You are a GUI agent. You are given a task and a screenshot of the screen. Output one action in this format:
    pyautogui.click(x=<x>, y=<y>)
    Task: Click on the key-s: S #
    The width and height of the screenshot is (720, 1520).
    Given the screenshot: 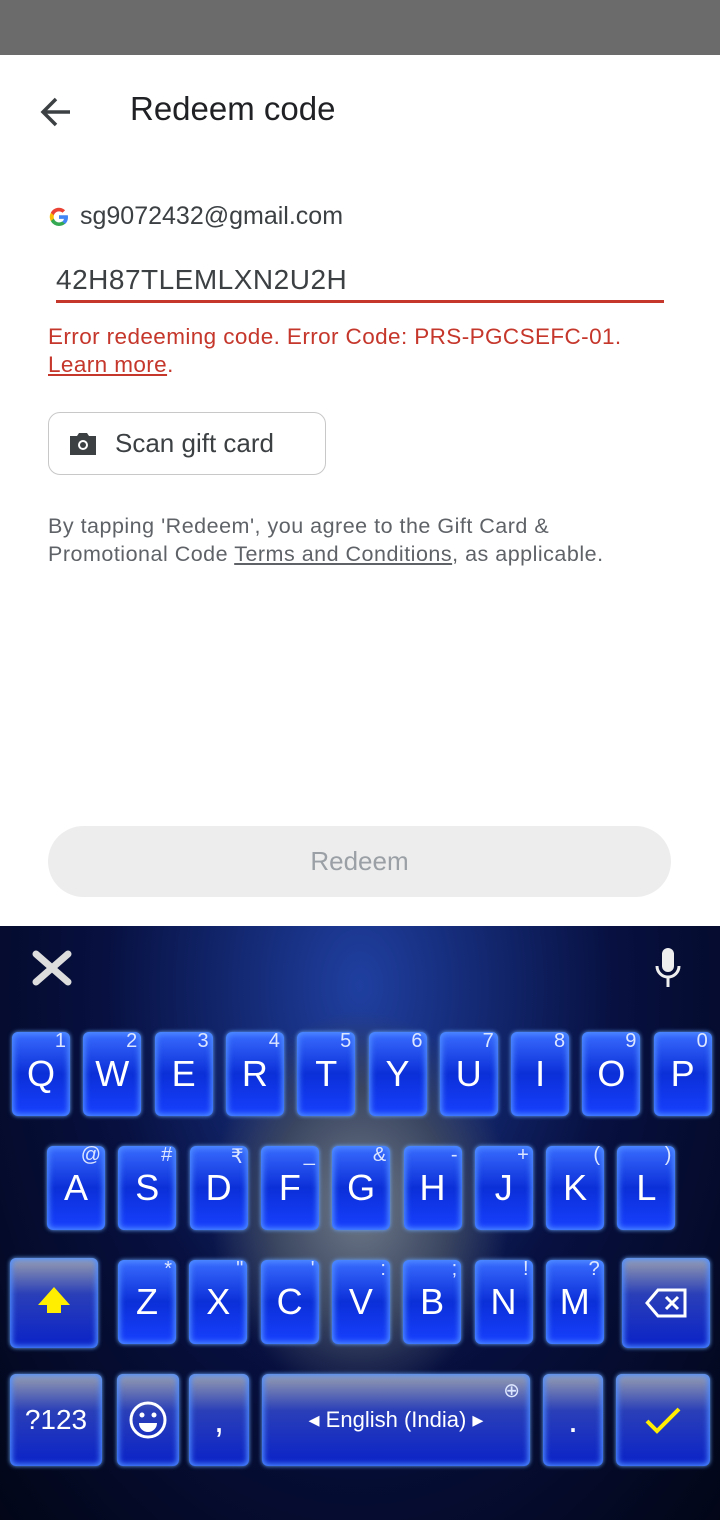 What is the action you would take?
    pyautogui.click(x=147, y=1187)
    